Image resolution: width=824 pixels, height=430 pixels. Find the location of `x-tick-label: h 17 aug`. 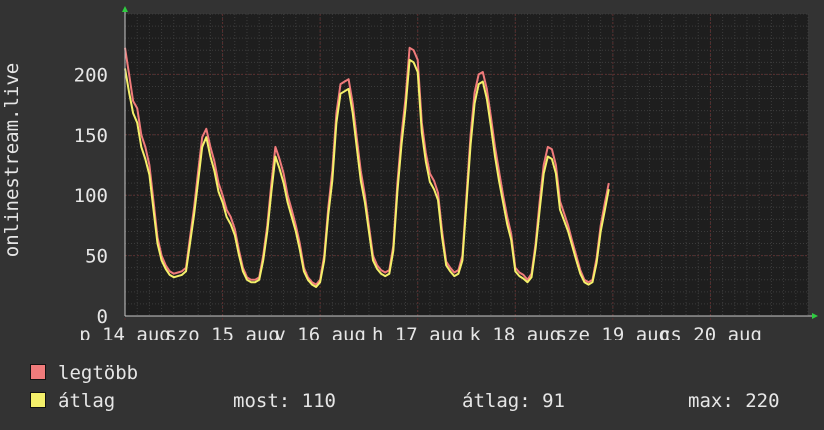

x-tick-label: h 17 aug is located at coordinates (418, 332).